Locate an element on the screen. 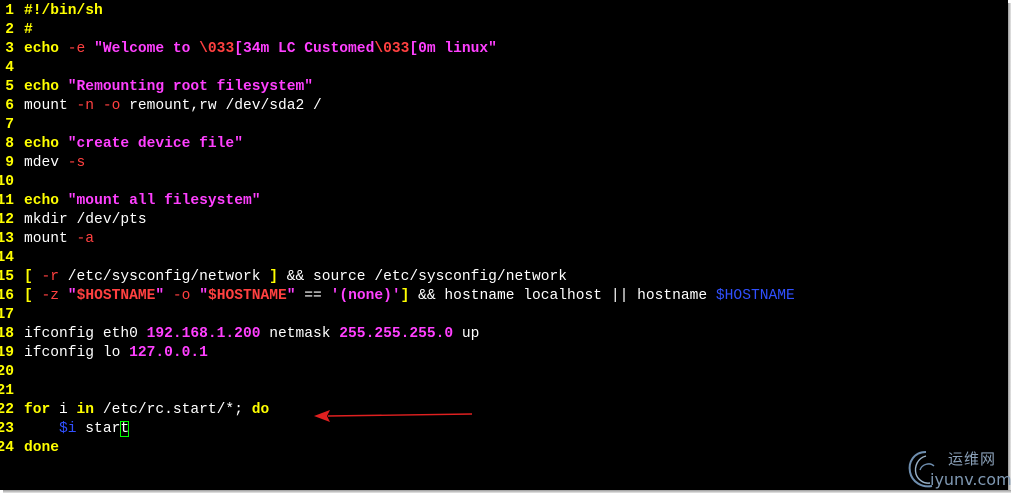  code-token: '(none)' is located at coordinates (365, 296).